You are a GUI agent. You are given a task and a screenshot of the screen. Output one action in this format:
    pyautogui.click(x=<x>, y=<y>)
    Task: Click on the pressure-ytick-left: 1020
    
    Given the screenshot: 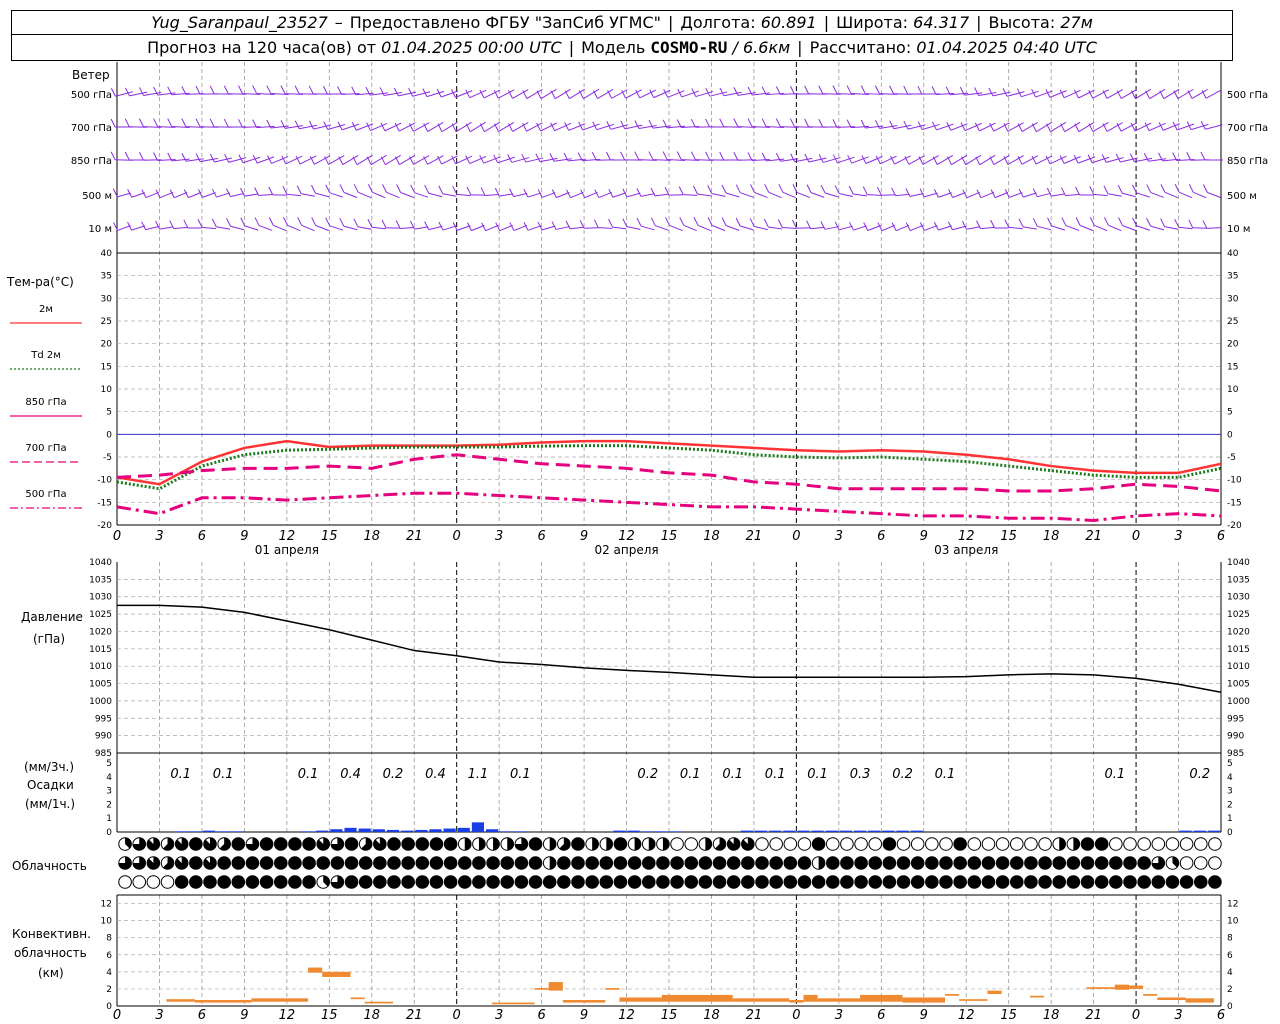 What is the action you would take?
    pyautogui.click(x=100, y=632)
    